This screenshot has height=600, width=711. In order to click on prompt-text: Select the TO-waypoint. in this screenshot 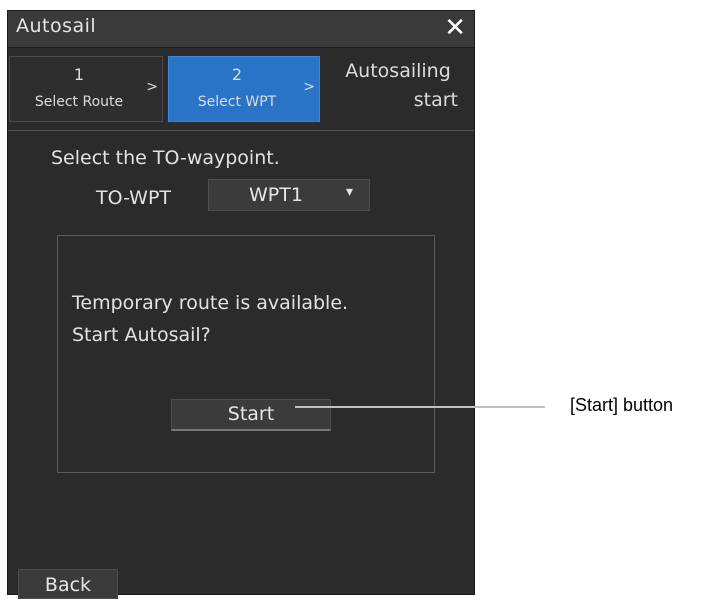, I will do `click(165, 158)`.